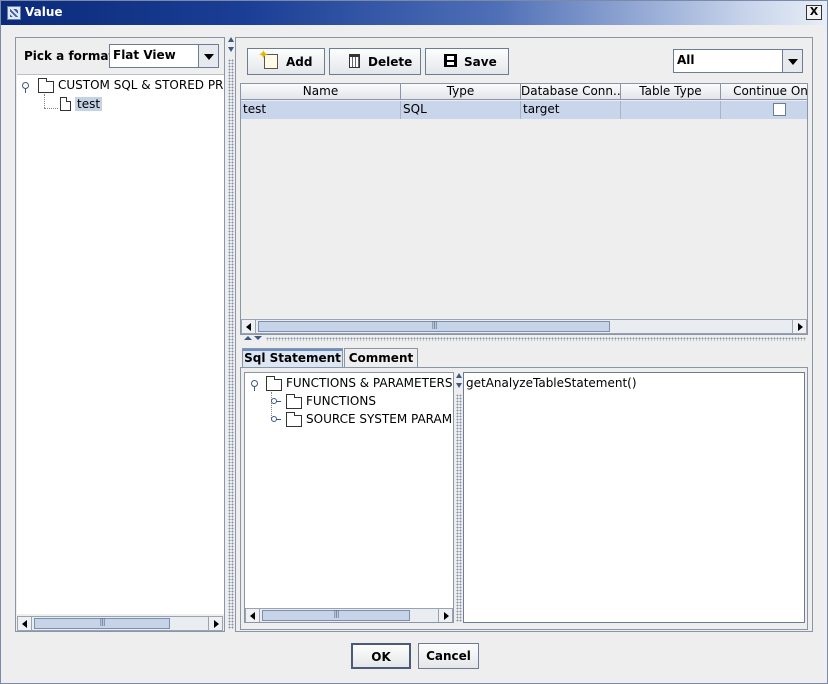  What do you see at coordinates (671, 110) in the screenshot?
I see `cell-table-type` at bounding box center [671, 110].